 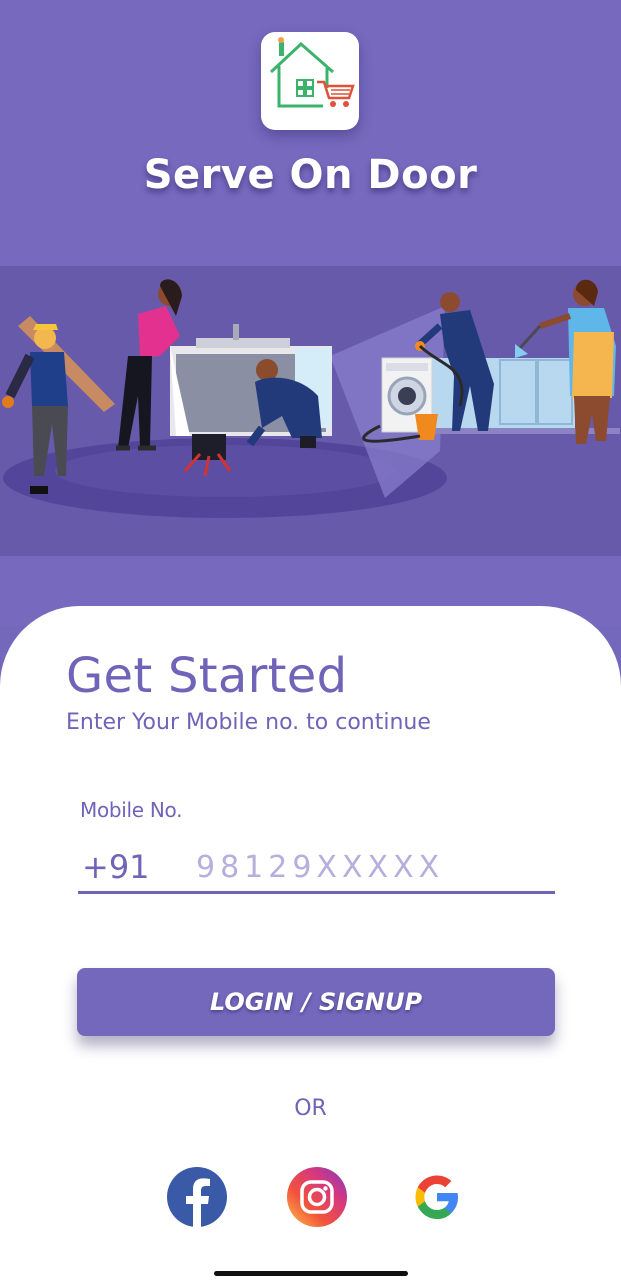 What do you see at coordinates (316, 1002) in the screenshot?
I see `login-signup-button: LOGIN / SIGNUP` at bounding box center [316, 1002].